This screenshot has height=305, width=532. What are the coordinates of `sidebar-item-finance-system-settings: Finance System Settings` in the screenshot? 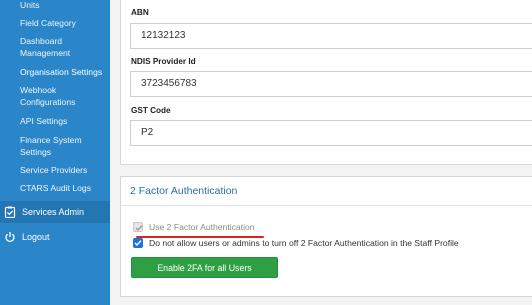 It's located at (55, 146).